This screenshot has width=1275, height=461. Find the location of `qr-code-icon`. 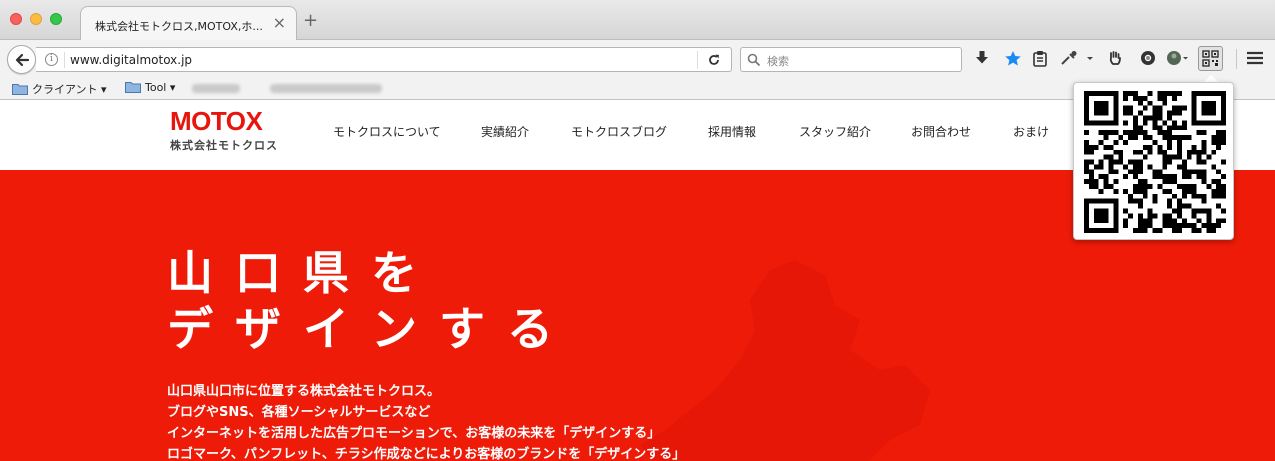

qr-code-icon is located at coordinates (1210, 58).